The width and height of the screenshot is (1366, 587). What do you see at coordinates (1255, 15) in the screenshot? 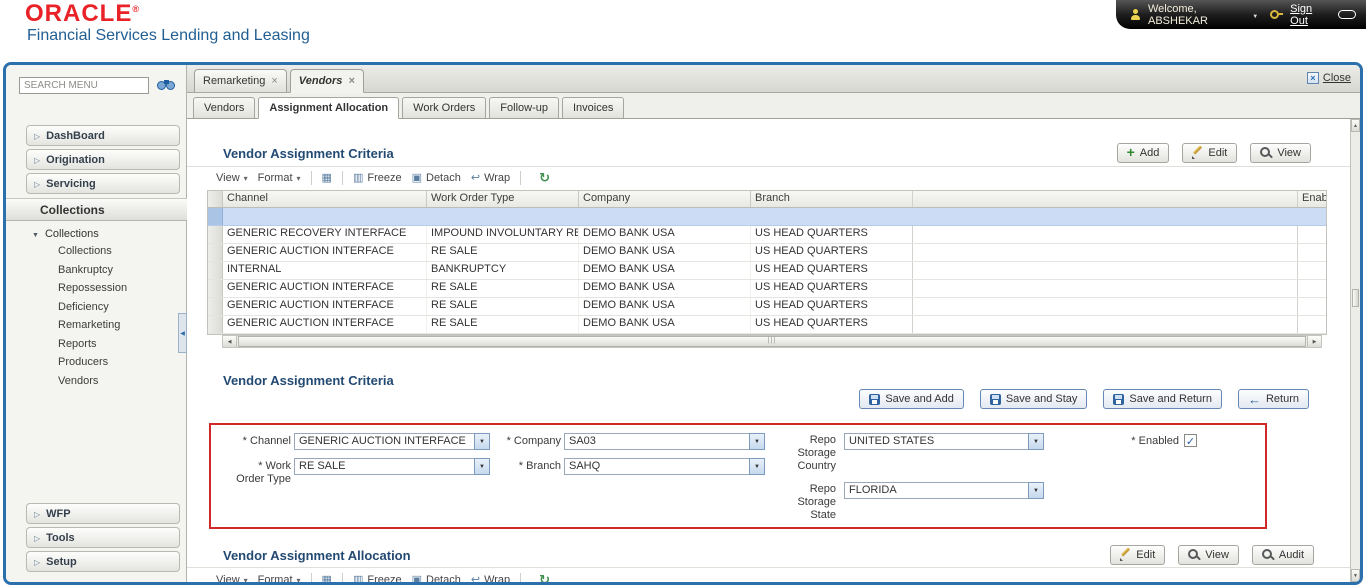
I see `user-menu-caret-icon` at bounding box center [1255, 15].